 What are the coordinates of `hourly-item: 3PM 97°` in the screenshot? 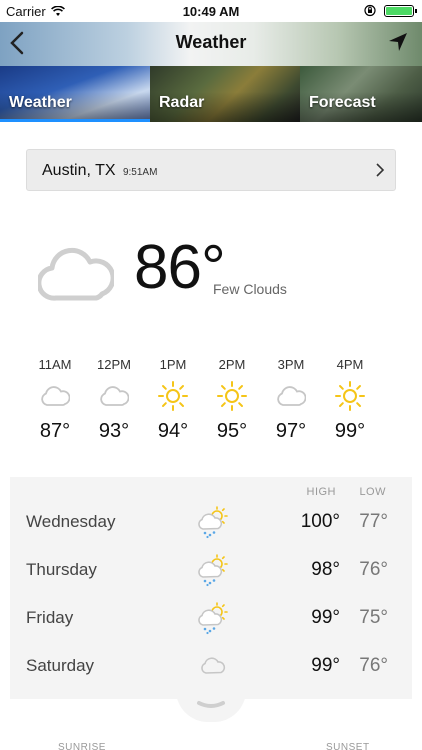 It's located at (291, 399).